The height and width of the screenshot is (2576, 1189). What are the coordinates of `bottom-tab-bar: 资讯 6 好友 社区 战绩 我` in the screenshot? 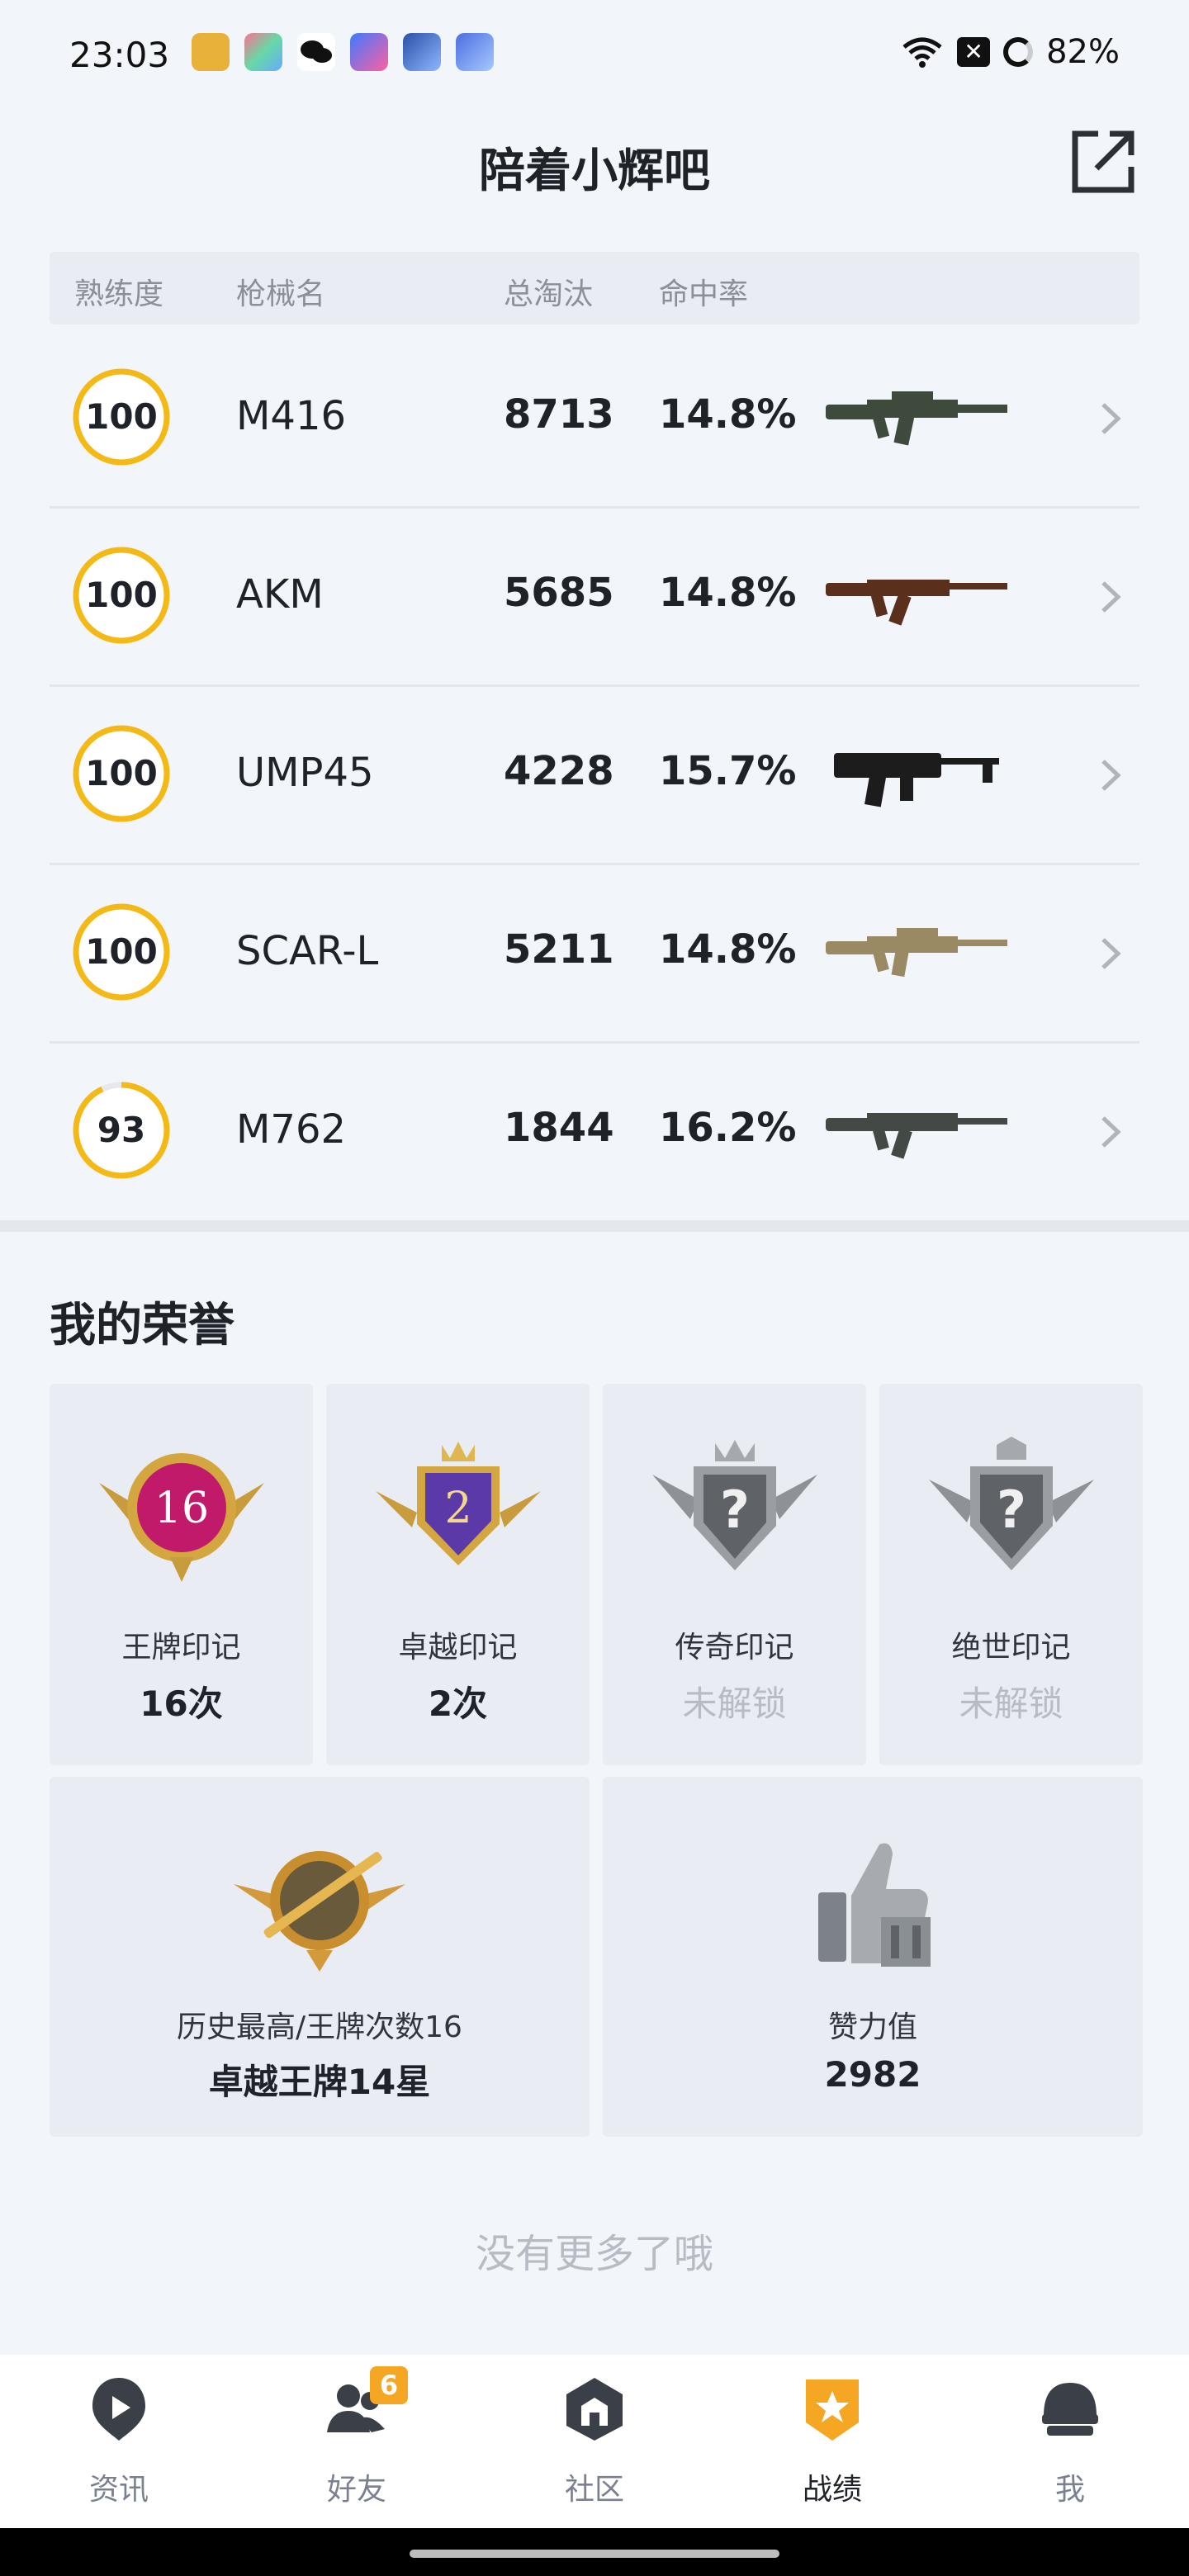 It's located at (594, 2441).